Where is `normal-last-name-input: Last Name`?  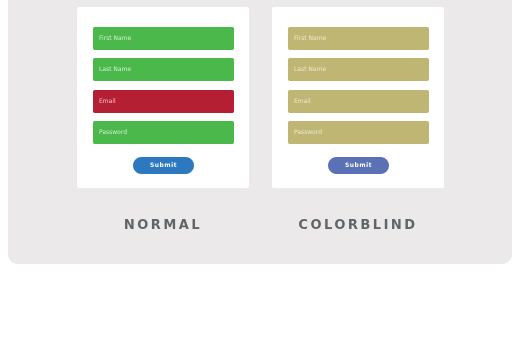 normal-last-name-input: Last Name is located at coordinates (163, 69).